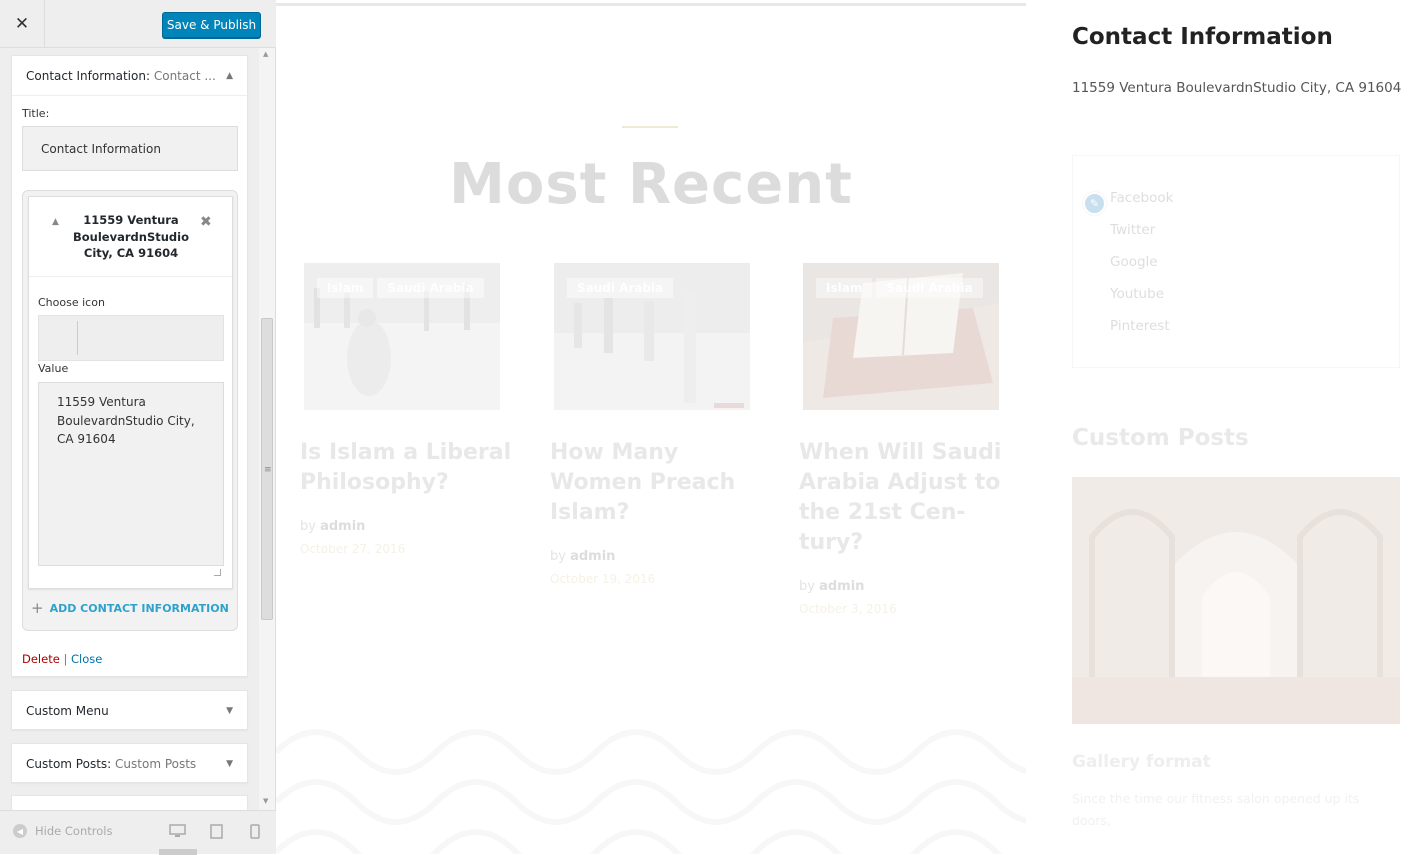 Image resolution: width=1419 pixels, height=855 pixels. What do you see at coordinates (36, 113) in the screenshot?
I see `title-label: Title:` at bounding box center [36, 113].